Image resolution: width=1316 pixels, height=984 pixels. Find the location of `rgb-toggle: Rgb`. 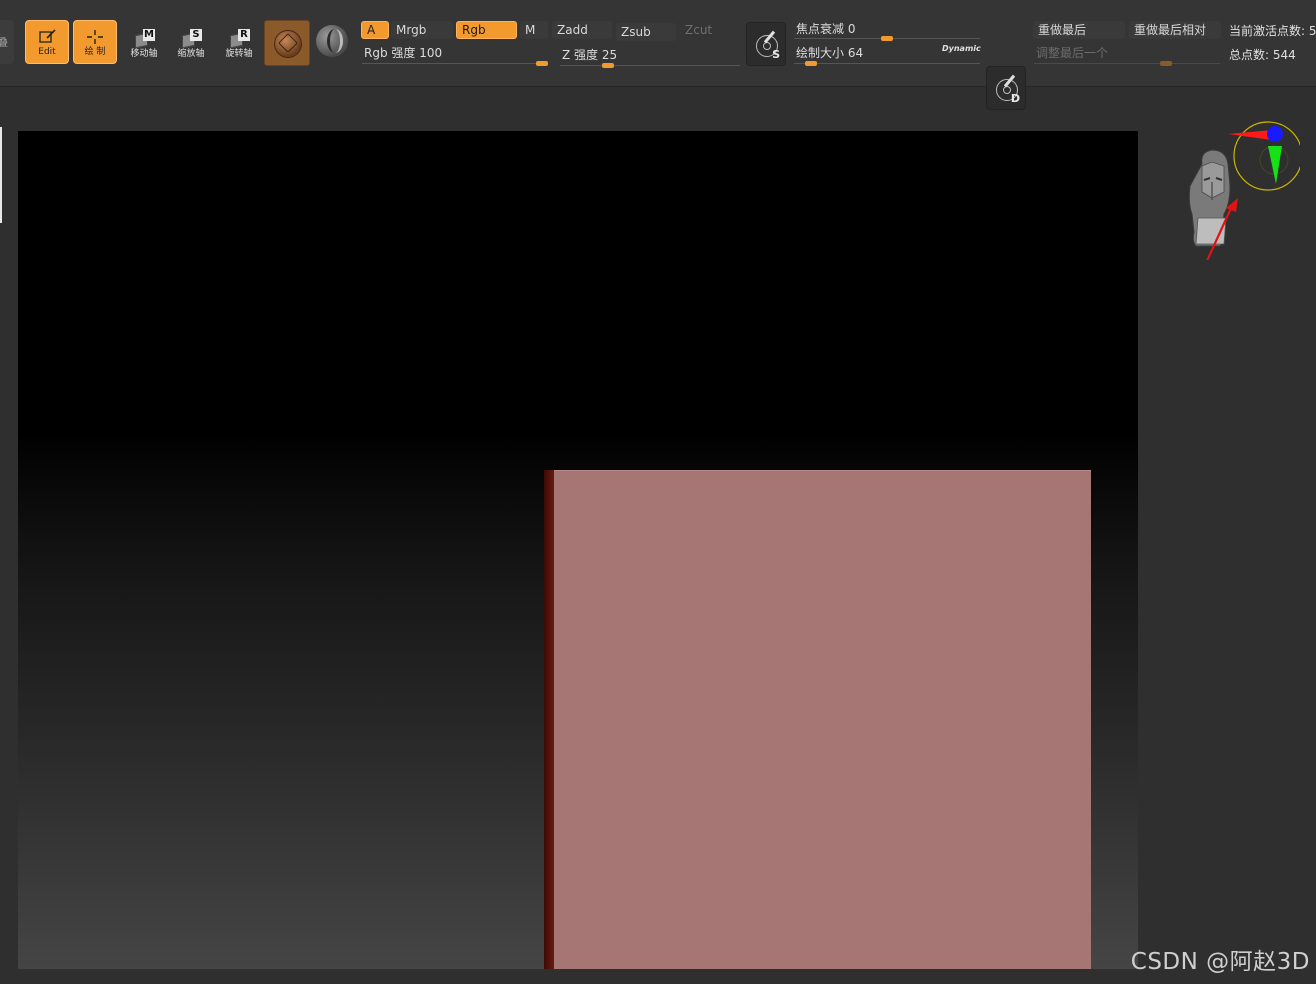

rgb-toggle: Rgb is located at coordinates (486, 30).